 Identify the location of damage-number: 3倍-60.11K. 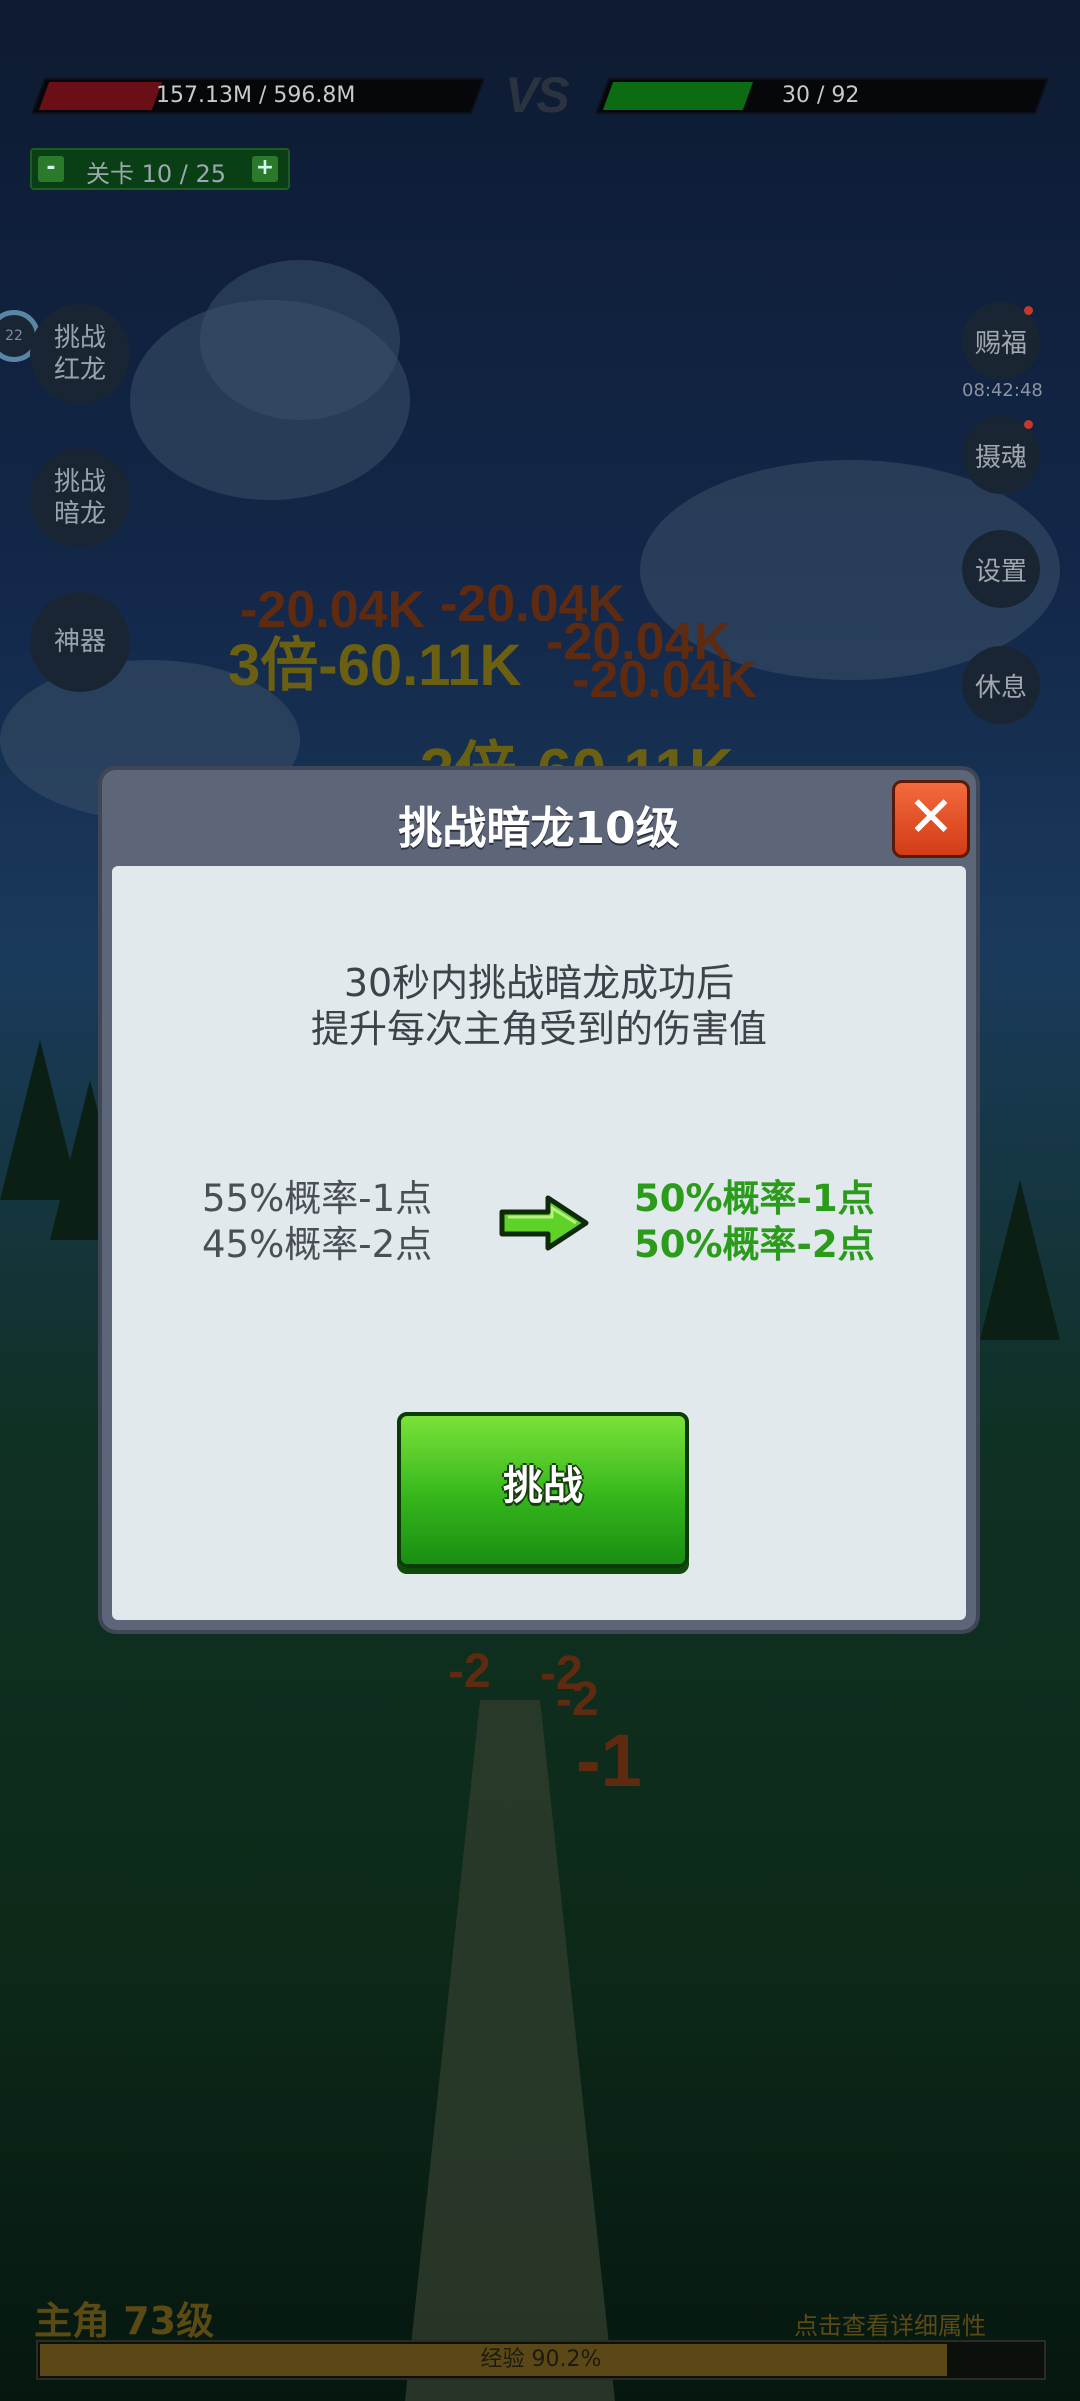
(375, 665).